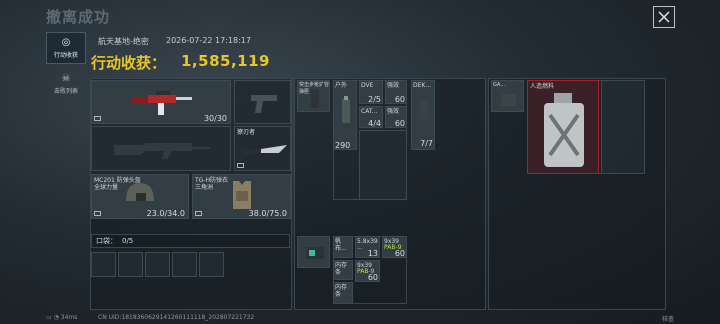  I want to click on melee-label: 獠刃者, so click(246, 132).